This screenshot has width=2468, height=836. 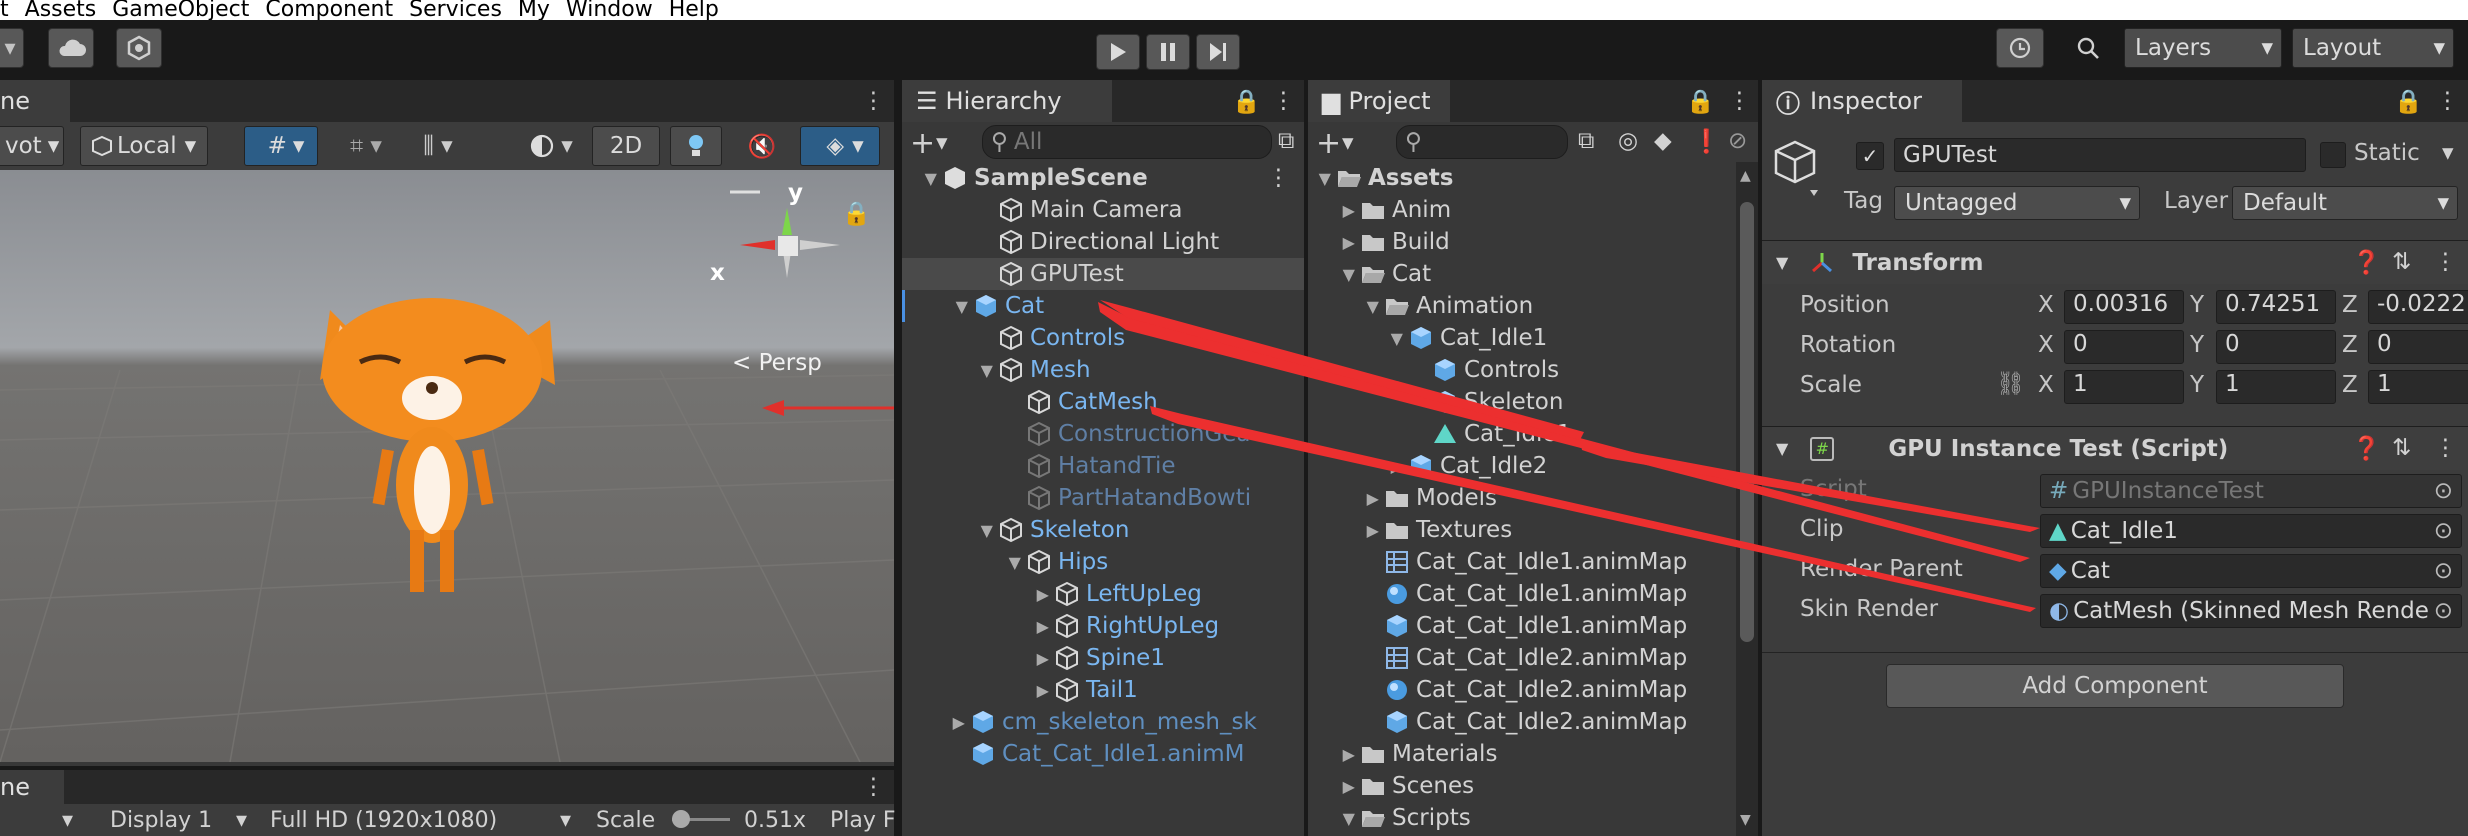 What do you see at coordinates (2124, 347) in the screenshot?
I see `transform-x-field: 0` at bounding box center [2124, 347].